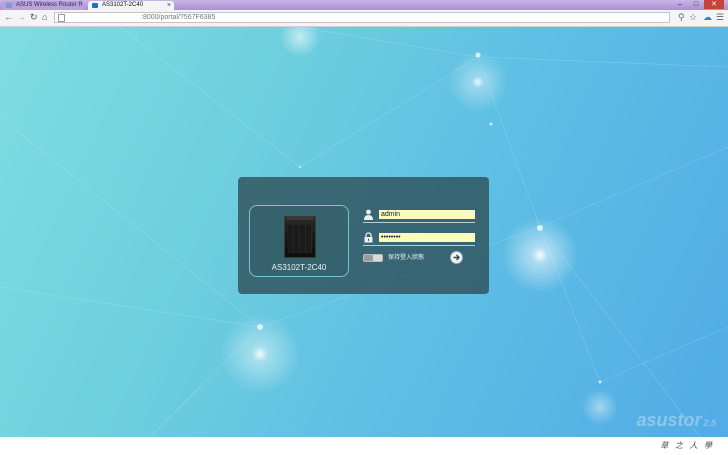 Image resolution: width=728 pixels, height=455 pixels. Describe the element at coordinates (44, 17) in the screenshot. I see `home-icon: ⌂` at that location.